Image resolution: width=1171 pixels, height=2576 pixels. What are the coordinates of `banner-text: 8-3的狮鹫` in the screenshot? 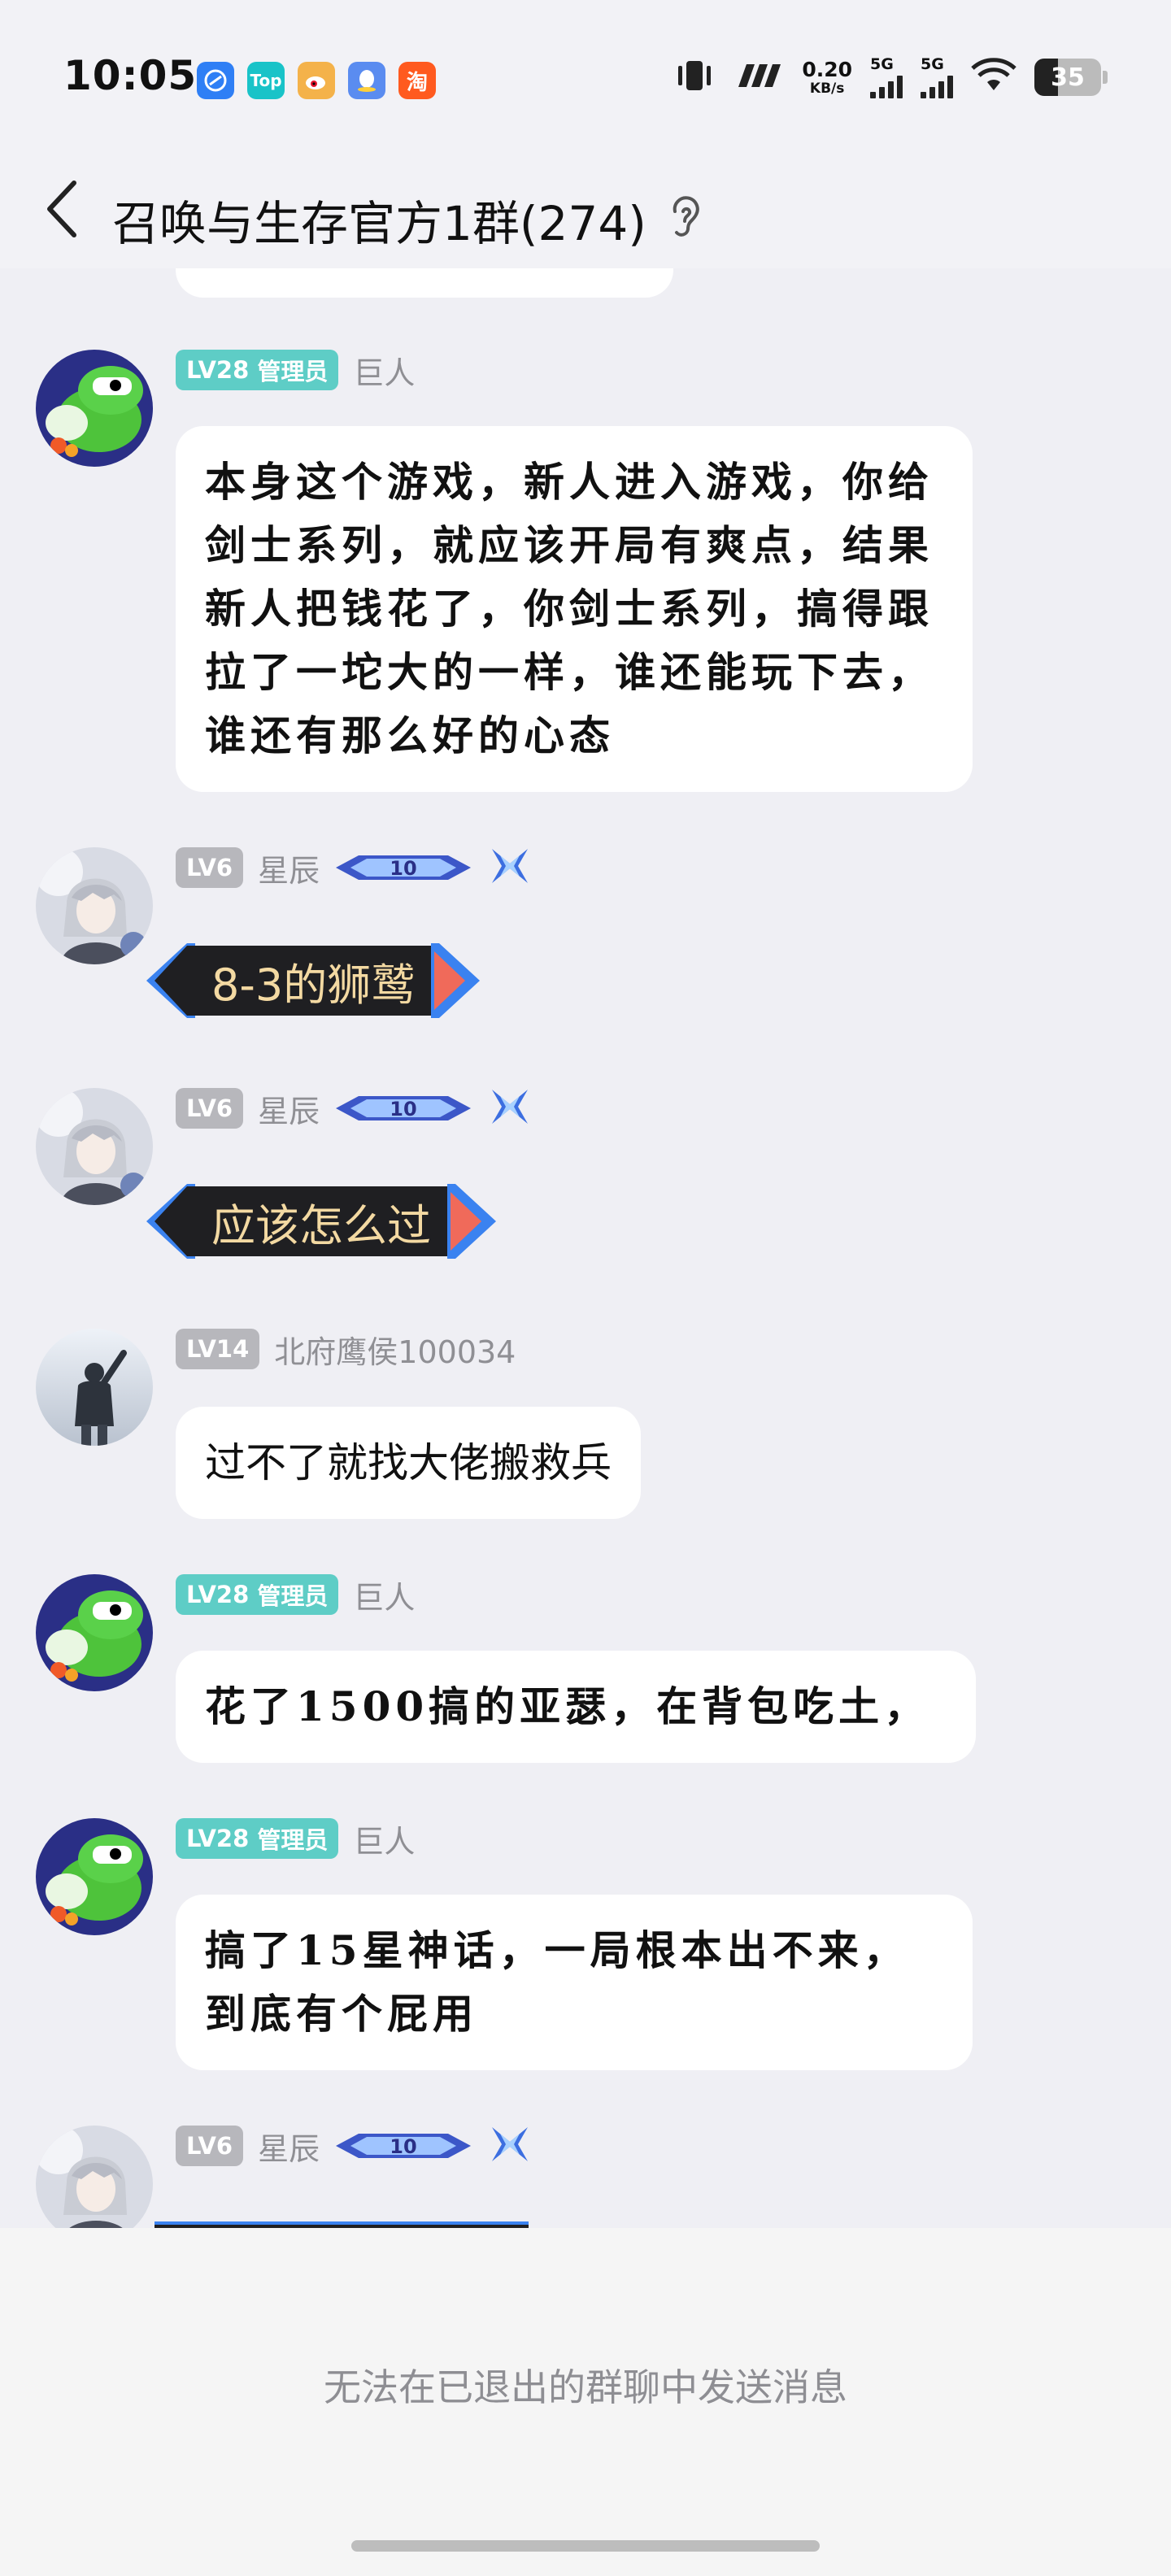 It's located at (313, 981).